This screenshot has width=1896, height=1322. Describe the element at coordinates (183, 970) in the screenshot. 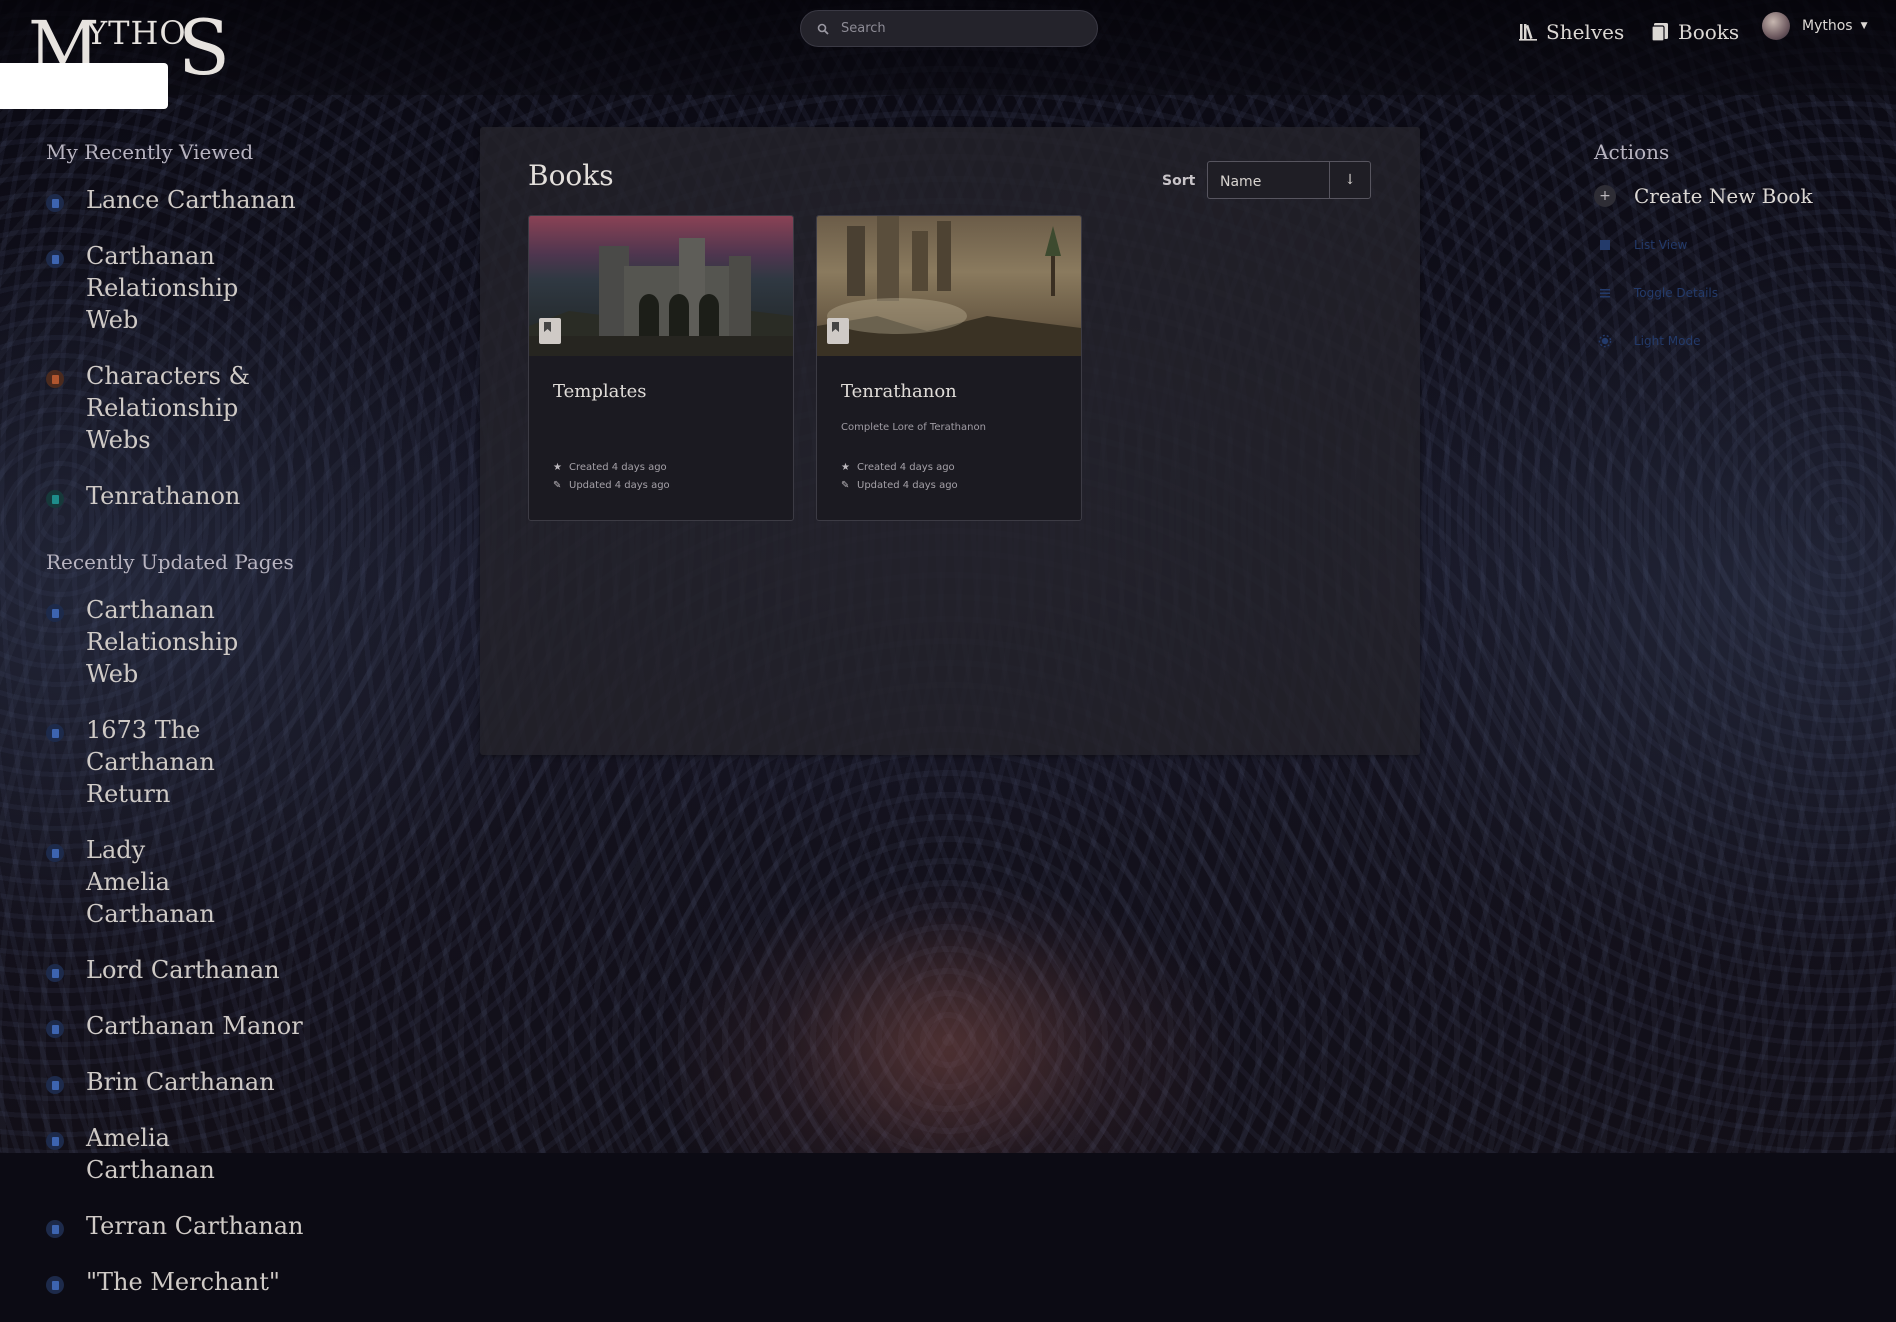

I see `updated-item-label: Lord Carthanan` at that location.